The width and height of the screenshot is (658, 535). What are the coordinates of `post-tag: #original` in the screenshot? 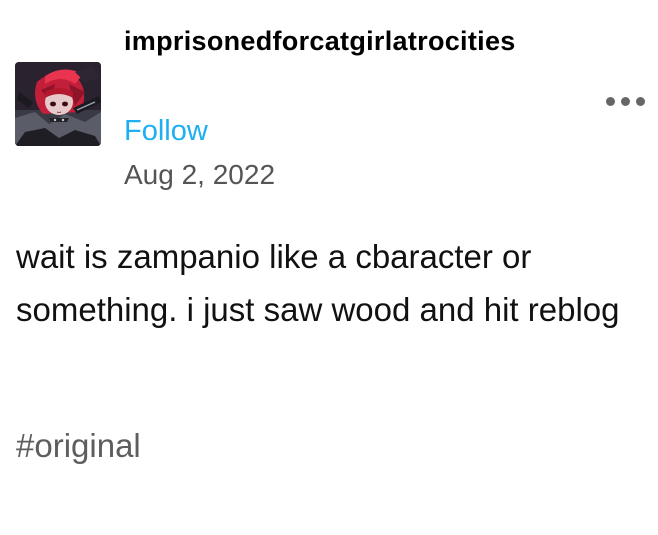 It's located at (78, 446).